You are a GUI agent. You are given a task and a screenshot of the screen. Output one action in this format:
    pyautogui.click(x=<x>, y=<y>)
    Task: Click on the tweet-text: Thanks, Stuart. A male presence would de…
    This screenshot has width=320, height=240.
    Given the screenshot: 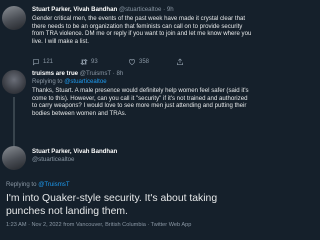 What is the action you would take?
    pyautogui.click(x=140, y=102)
    